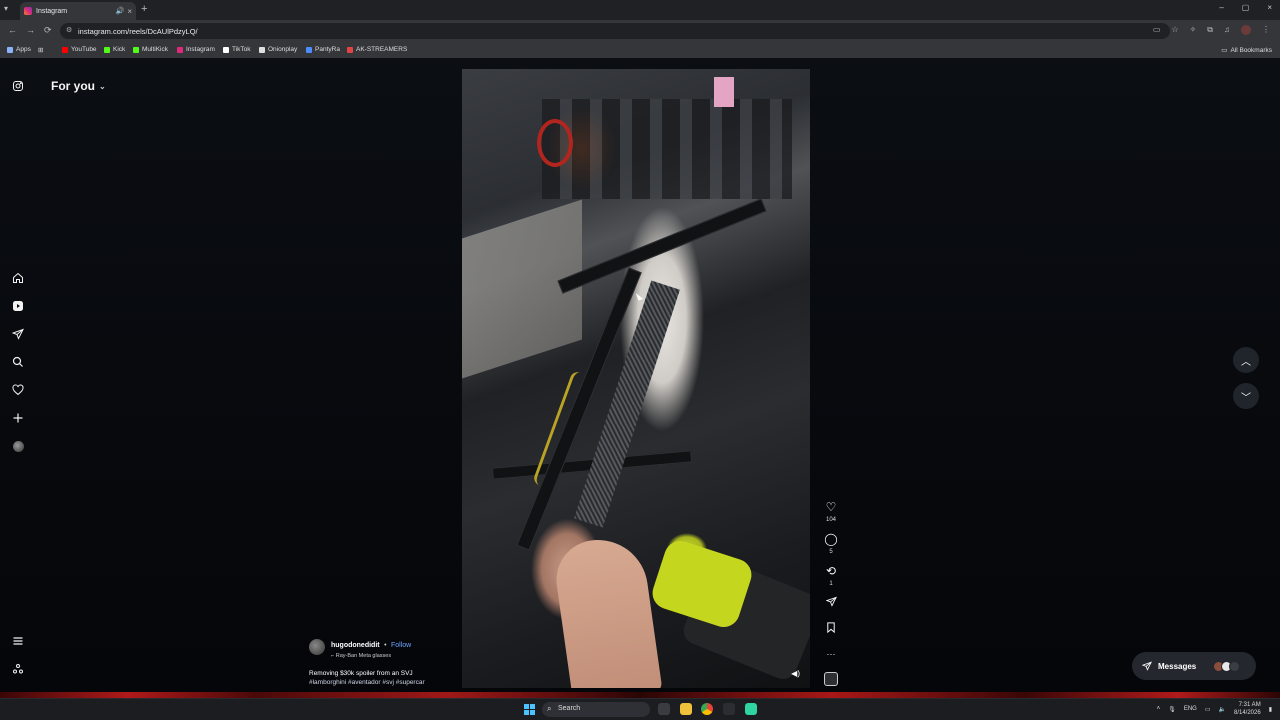 The image size is (1280, 720). I want to click on meta-icon, so click(18, 669).